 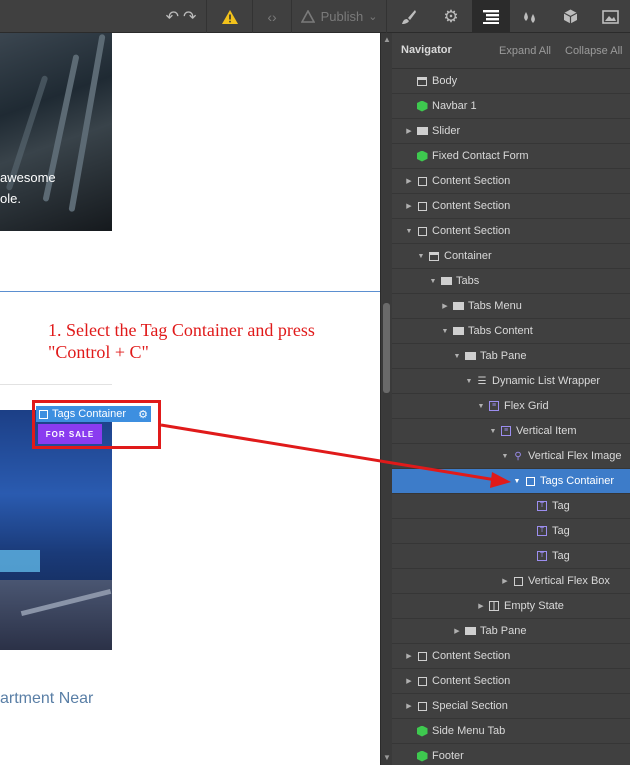 What do you see at coordinates (409, 16) in the screenshot?
I see `tab-style` at bounding box center [409, 16].